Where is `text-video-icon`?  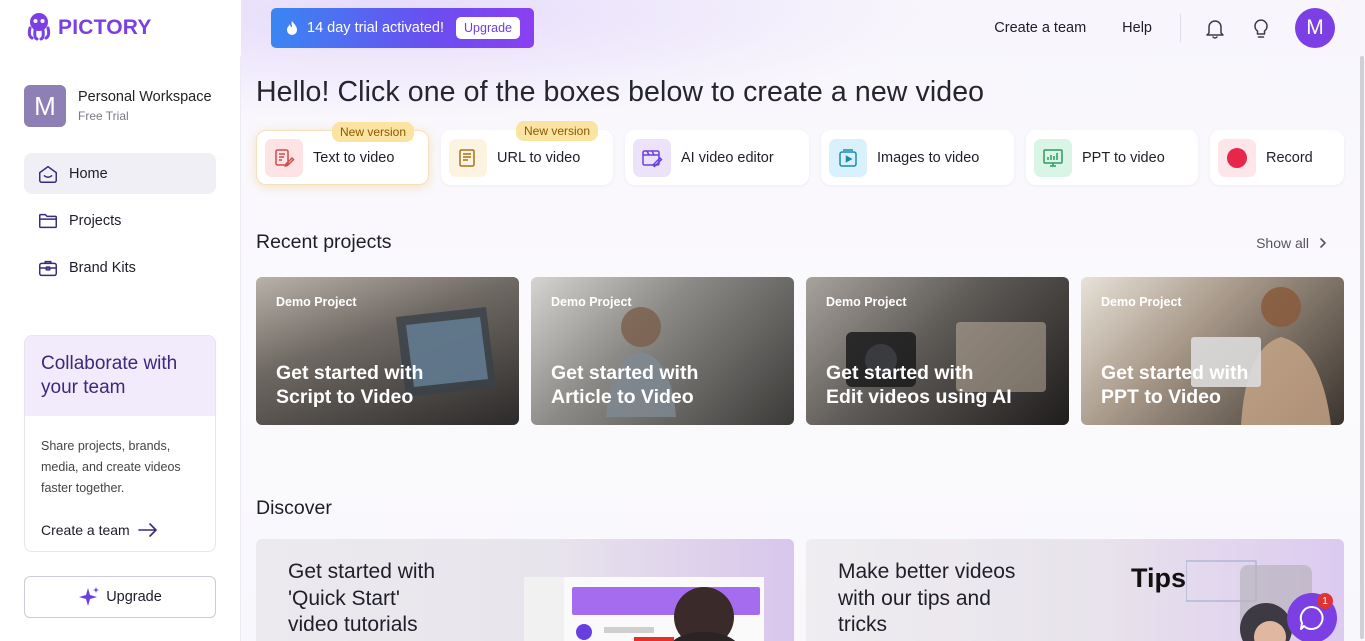
text-video-icon is located at coordinates (284, 157).